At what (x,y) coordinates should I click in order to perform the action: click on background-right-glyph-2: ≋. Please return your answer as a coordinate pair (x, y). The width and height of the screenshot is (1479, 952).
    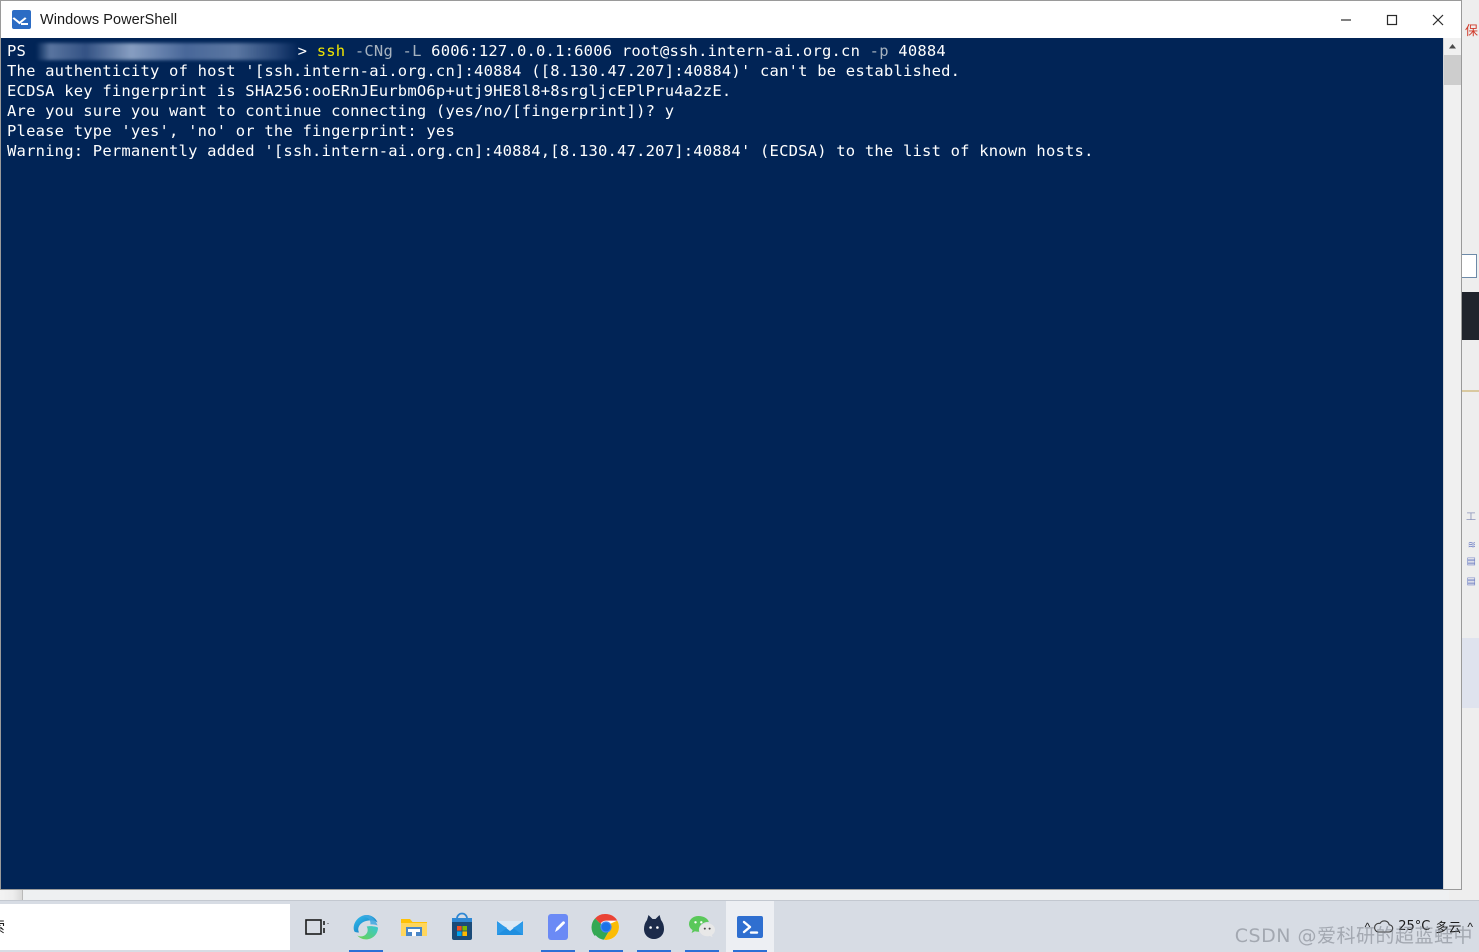
    Looking at the image, I should click on (1471, 545).